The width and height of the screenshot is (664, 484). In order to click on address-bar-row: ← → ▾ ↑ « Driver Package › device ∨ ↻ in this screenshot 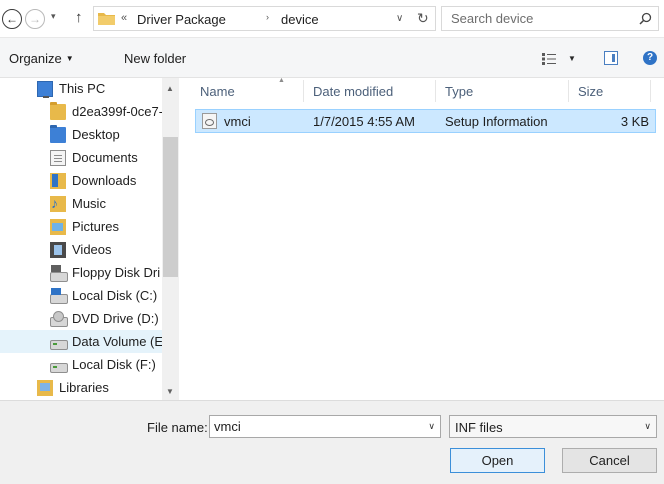, I will do `click(332, 19)`.